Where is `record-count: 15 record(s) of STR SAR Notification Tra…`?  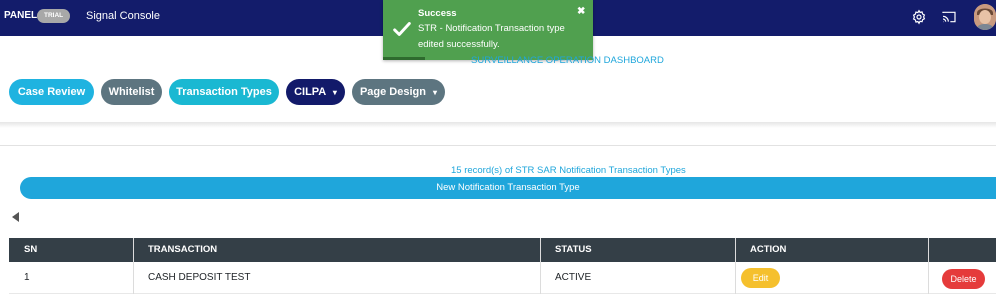 record-count: 15 record(s) of STR SAR Notification Tra… is located at coordinates (568, 170).